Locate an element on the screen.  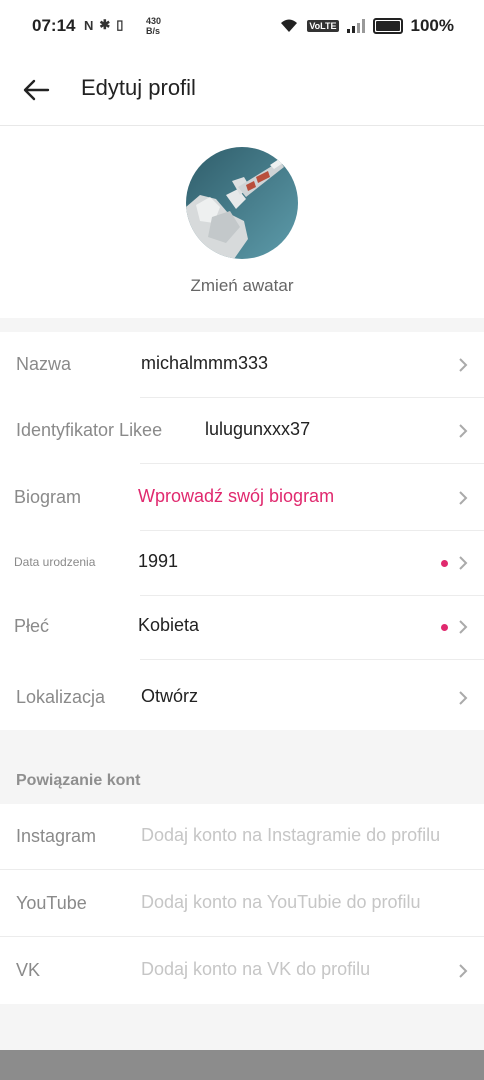
clock: 07:14 is located at coordinates (54, 25).